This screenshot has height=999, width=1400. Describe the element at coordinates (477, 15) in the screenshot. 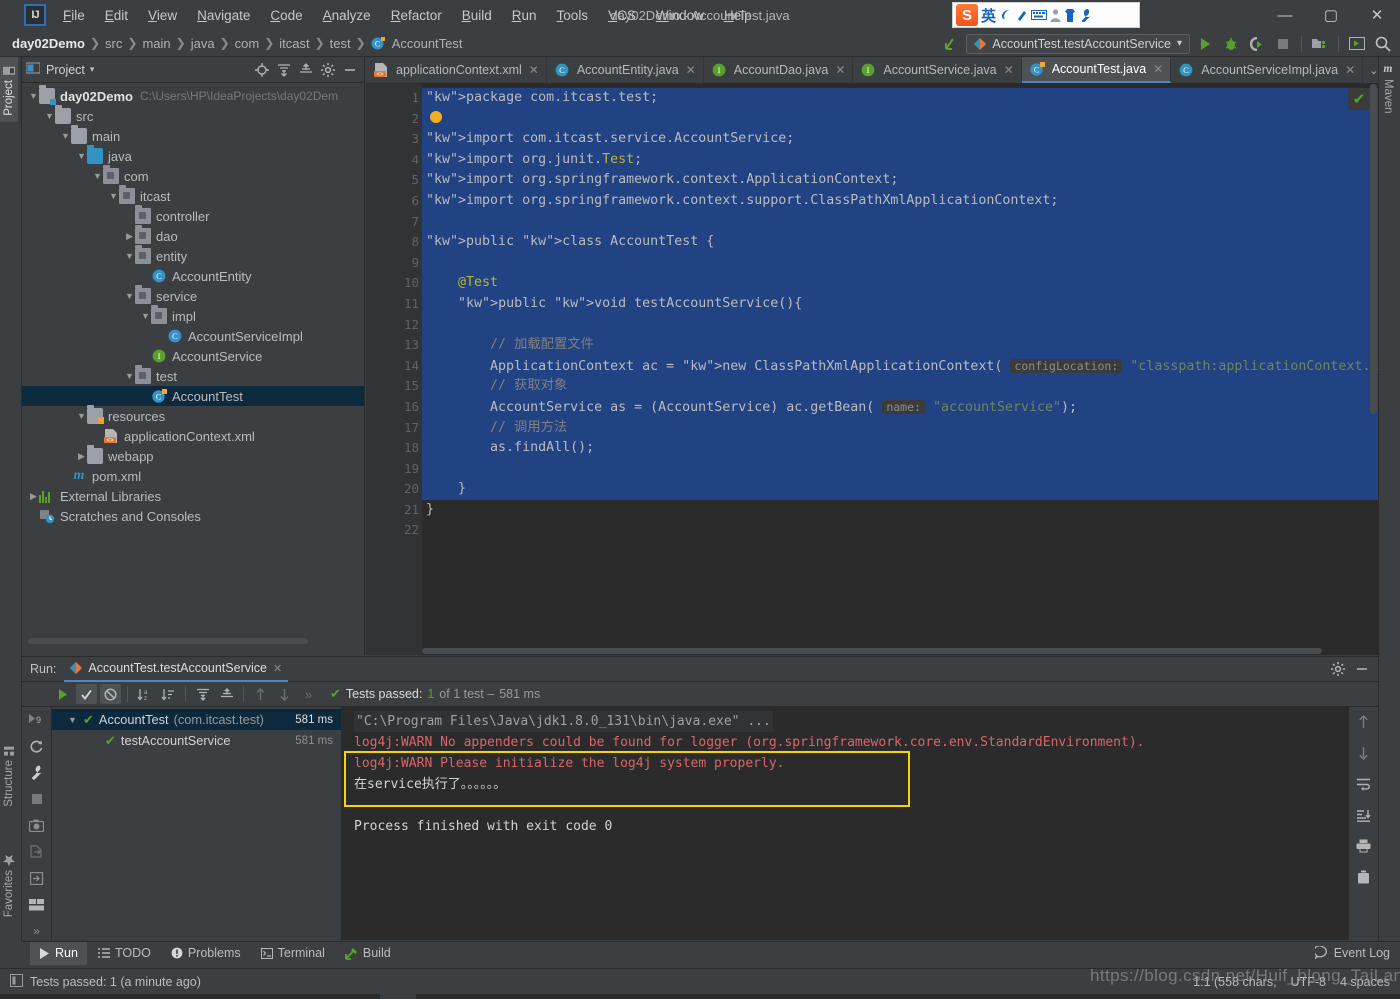

I see `menu-build: Build` at that location.